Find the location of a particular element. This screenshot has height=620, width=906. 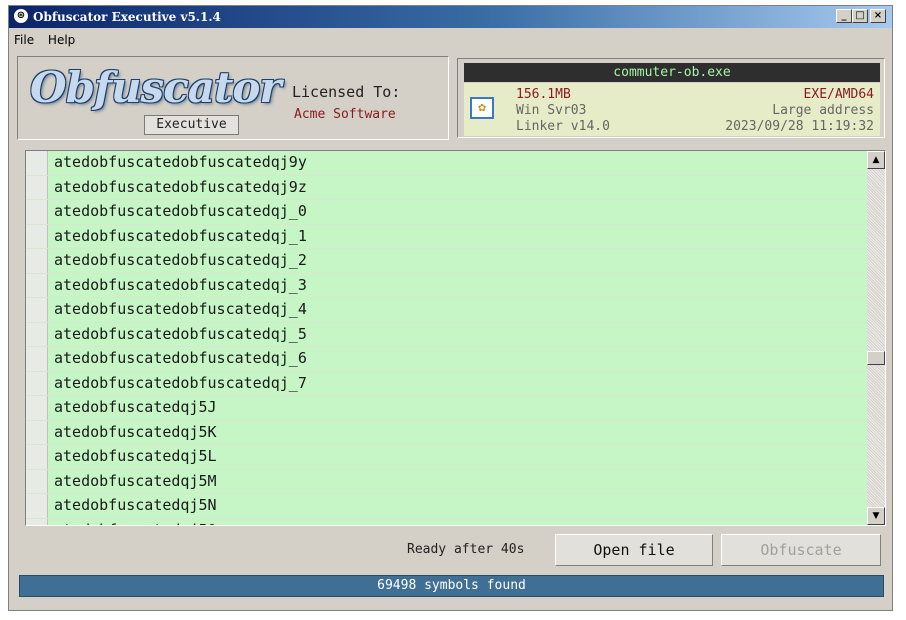

symbol-name: atedobfuscatedqj5O is located at coordinates (135, 522).